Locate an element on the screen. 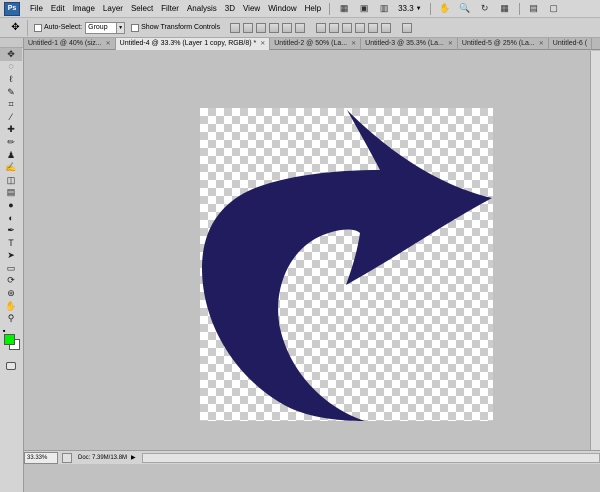 The image size is (600, 492). menu-filter: Filter is located at coordinates (170, 9).